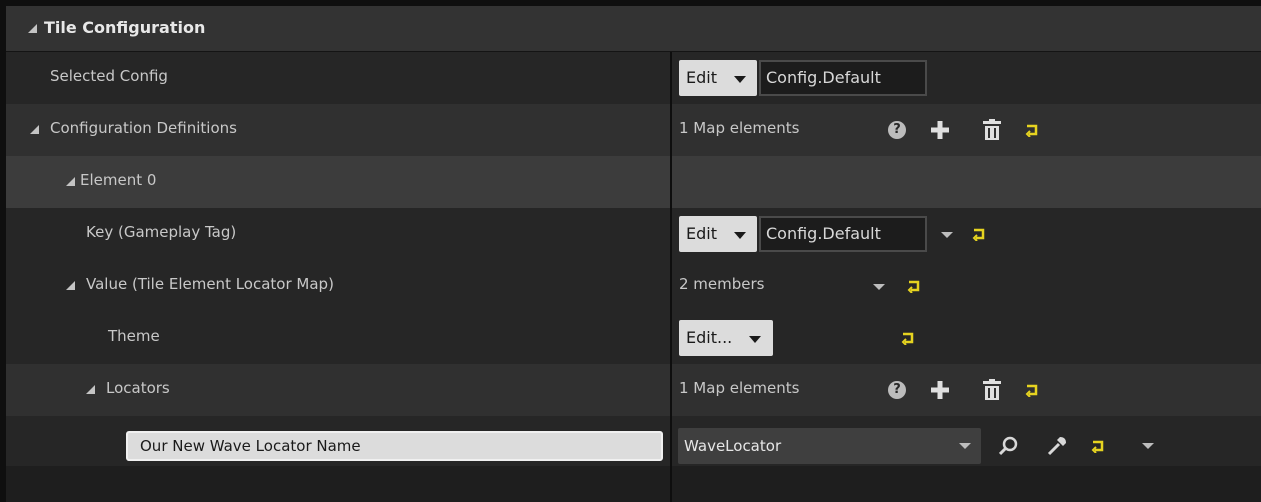 Image resolution: width=1261 pixels, height=502 pixels. What do you see at coordinates (161, 232) in the screenshot?
I see `property-label: Key (Gameplay Tag)` at bounding box center [161, 232].